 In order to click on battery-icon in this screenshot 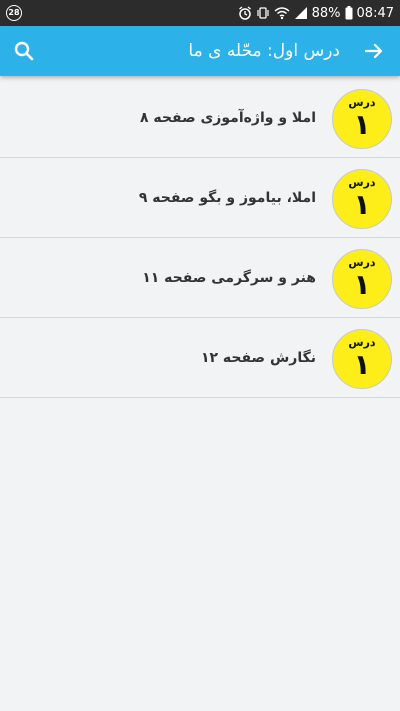, I will do `click(349, 13)`.